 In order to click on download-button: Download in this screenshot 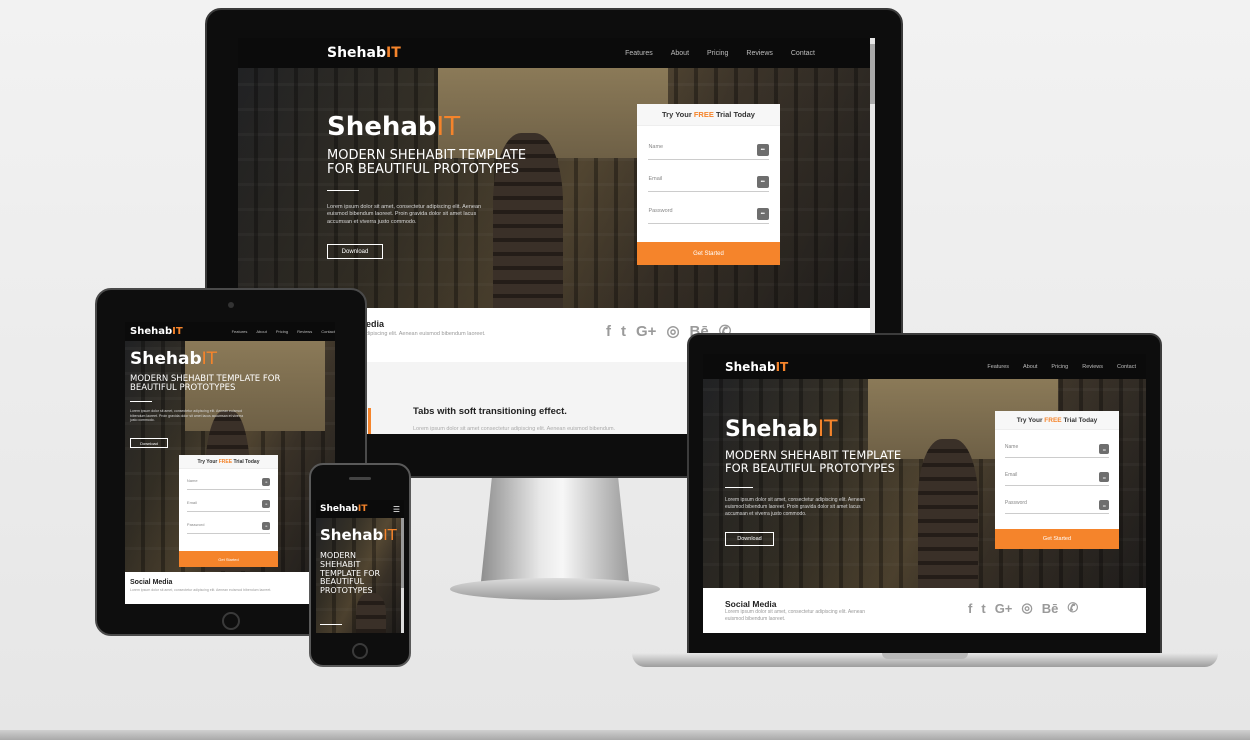, I will do `click(355, 251)`.